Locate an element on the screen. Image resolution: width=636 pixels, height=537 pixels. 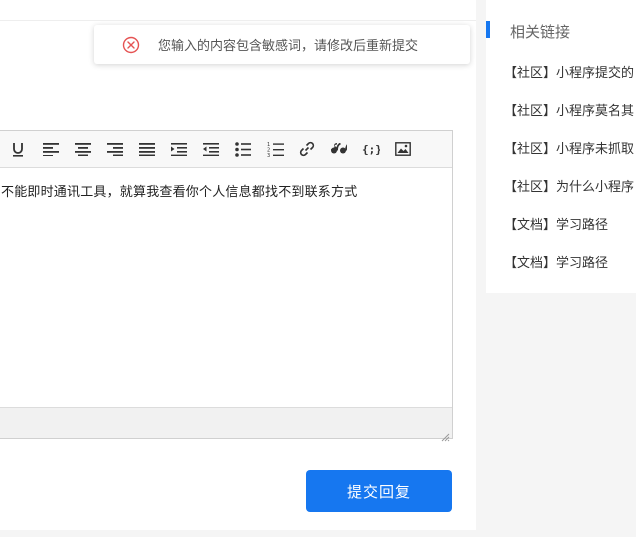
underline-icon is located at coordinates (18, 149).